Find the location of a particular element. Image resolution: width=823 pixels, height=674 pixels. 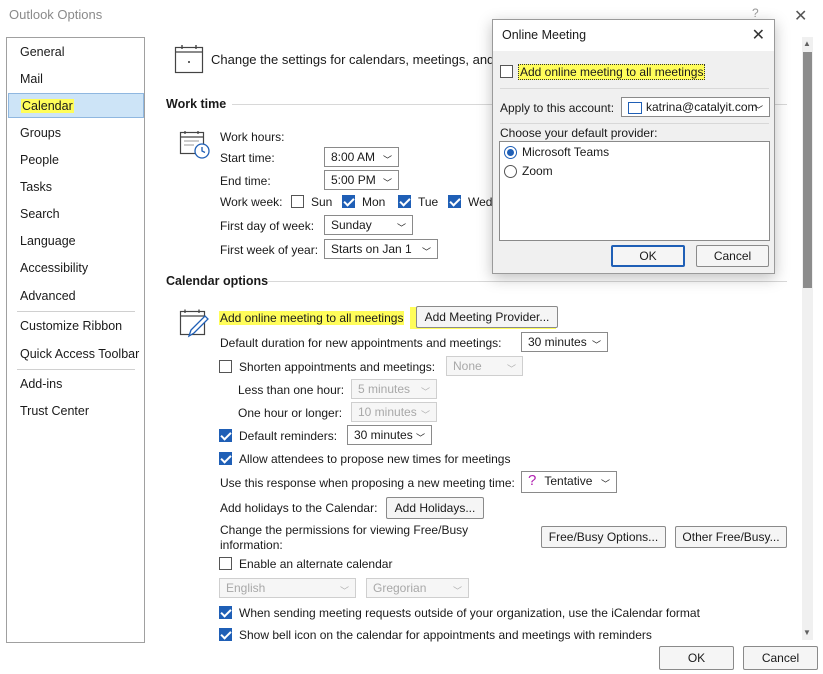

sidebar-item-tasks: Tasks is located at coordinates (76, 187).